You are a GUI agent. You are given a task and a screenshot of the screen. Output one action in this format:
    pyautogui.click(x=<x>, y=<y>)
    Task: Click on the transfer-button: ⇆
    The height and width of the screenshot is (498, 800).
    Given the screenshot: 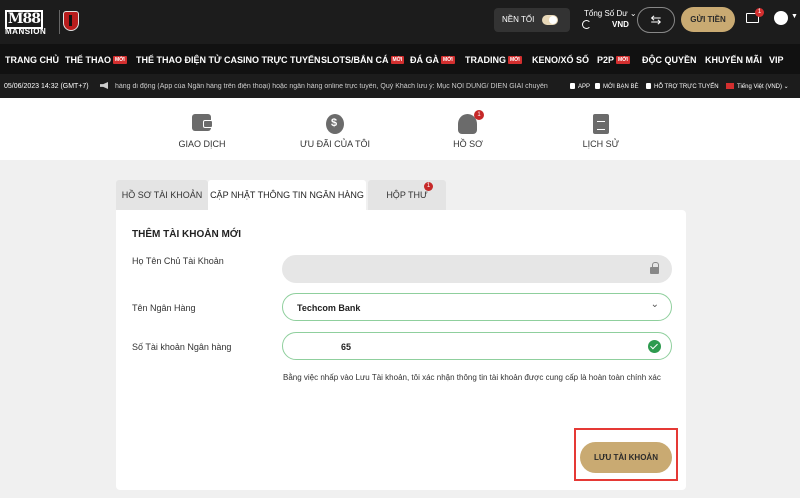 What is the action you would take?
    pyautogui.click(x=656, y=20)
    